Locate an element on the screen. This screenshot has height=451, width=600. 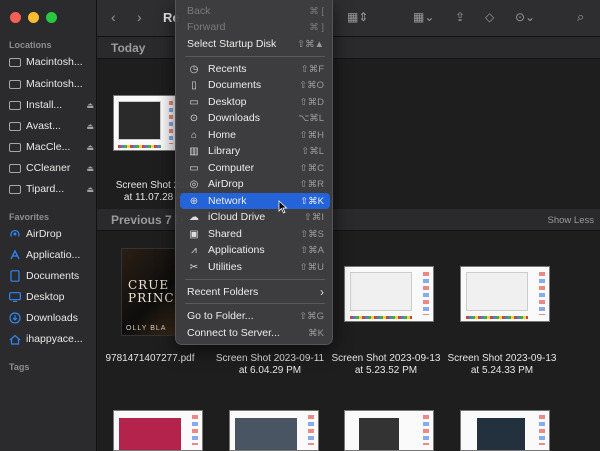
file-name: Screen Shot 2023-09-13 at 5.23.52 PM is located at coordinates (386, 365).